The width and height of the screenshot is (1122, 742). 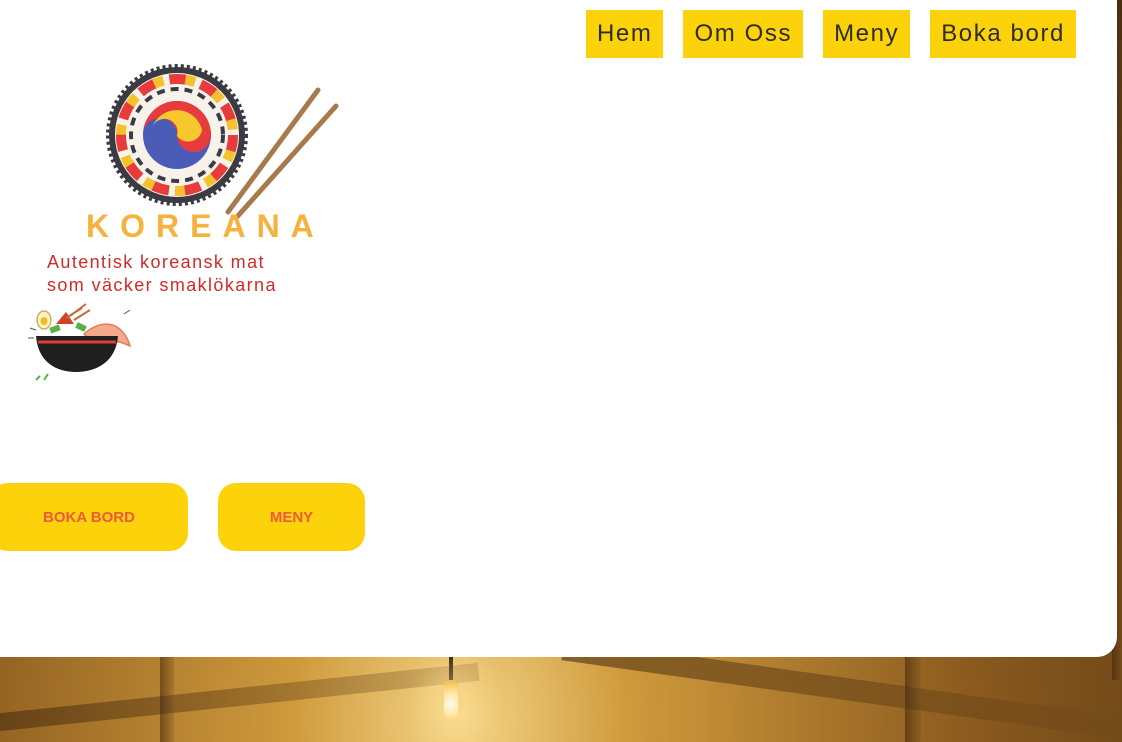 I want to click on nav-about: Om Oss, so click(x=743, y=34).